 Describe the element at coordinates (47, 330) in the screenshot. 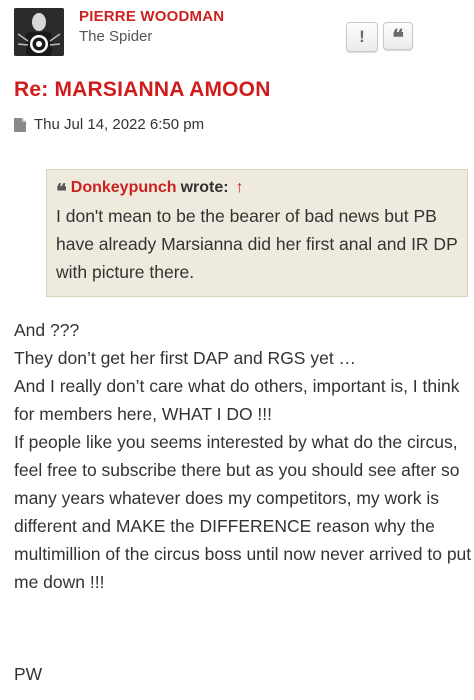

I see `body-line: And ???` at that location.